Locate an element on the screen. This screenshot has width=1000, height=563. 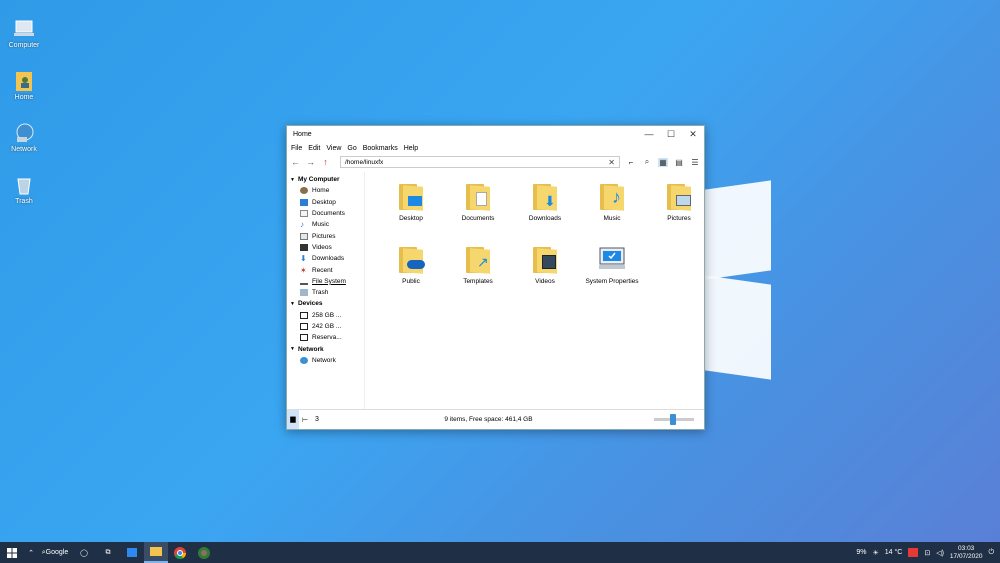
sidebar-item-recent: ✶ Recent is located at coordinates (325, 269).